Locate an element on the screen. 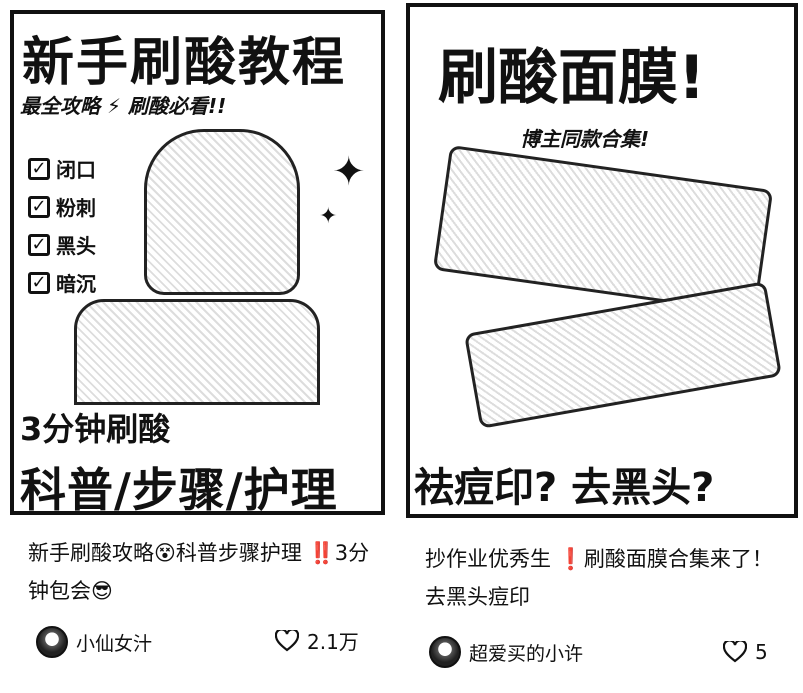 This screenshot has height=693, width=803. post-caption: 新手刷酸攻略😵科普步骤护理 ‼️3分钟包会😎 is located at coordinates (200, 572).